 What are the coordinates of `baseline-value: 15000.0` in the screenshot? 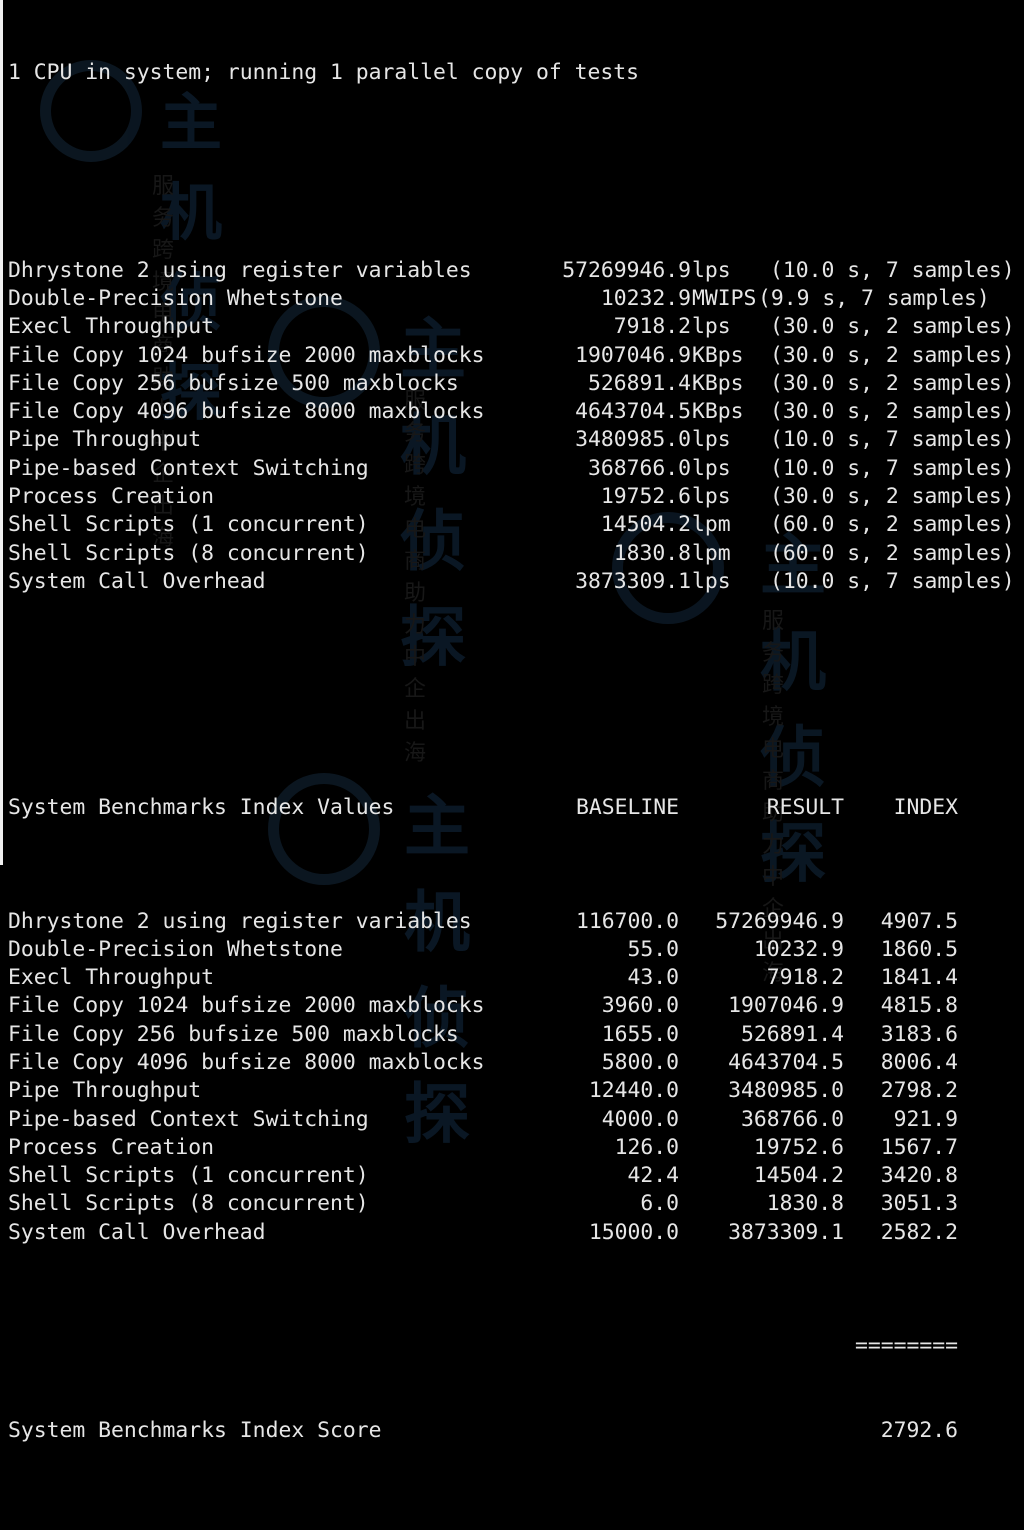 It's located at (633, 1232).